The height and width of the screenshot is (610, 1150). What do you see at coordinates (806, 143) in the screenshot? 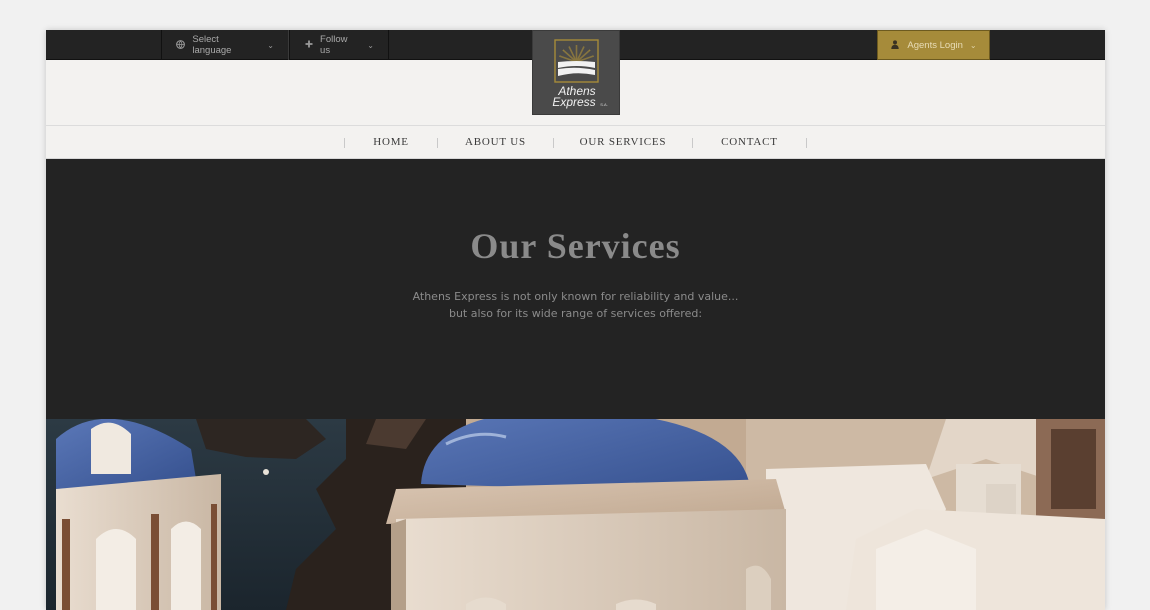
I see `nav-separator` at bounding box center [806, 143].